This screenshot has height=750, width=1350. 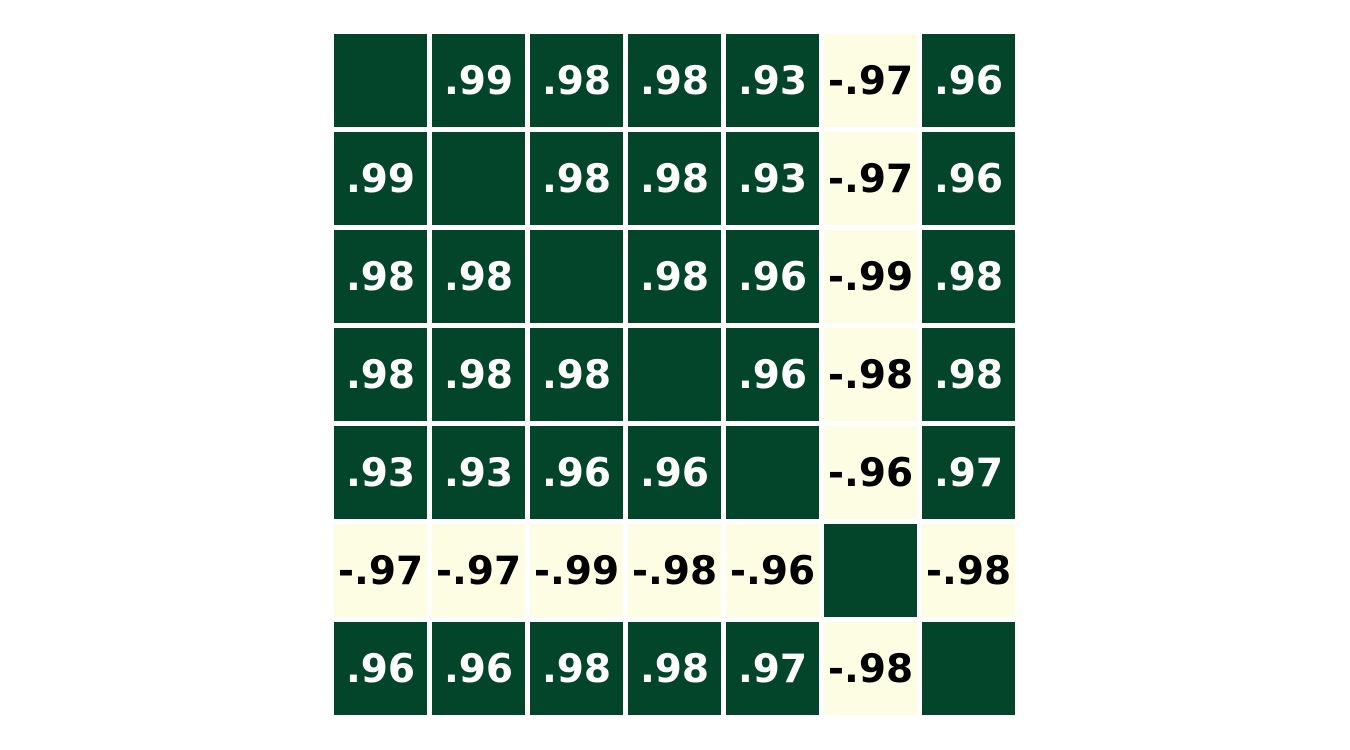 What do you see at coordinates (674, 81) in the screenshot?
I see `heatmap-label-r0-c3: .98` at bounding box center [674, 81].